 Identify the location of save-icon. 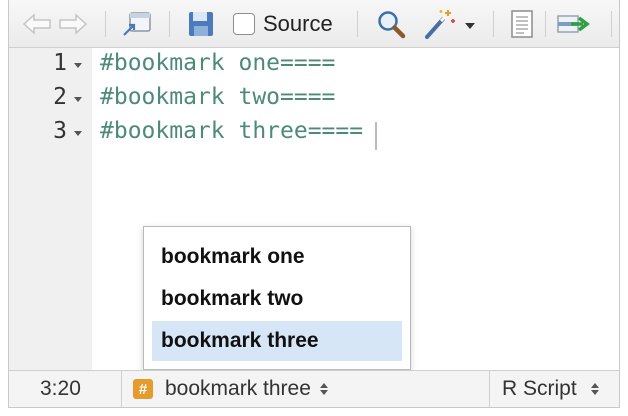
(201, 24).